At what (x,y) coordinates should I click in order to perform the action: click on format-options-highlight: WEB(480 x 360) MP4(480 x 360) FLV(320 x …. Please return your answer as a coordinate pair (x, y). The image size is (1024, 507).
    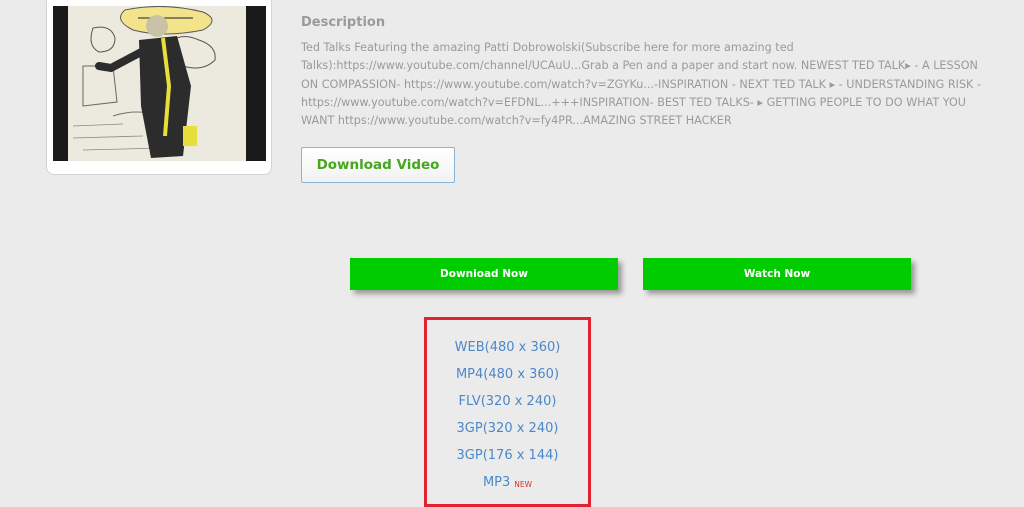
    Looking at the image, I should click on (507, 412).